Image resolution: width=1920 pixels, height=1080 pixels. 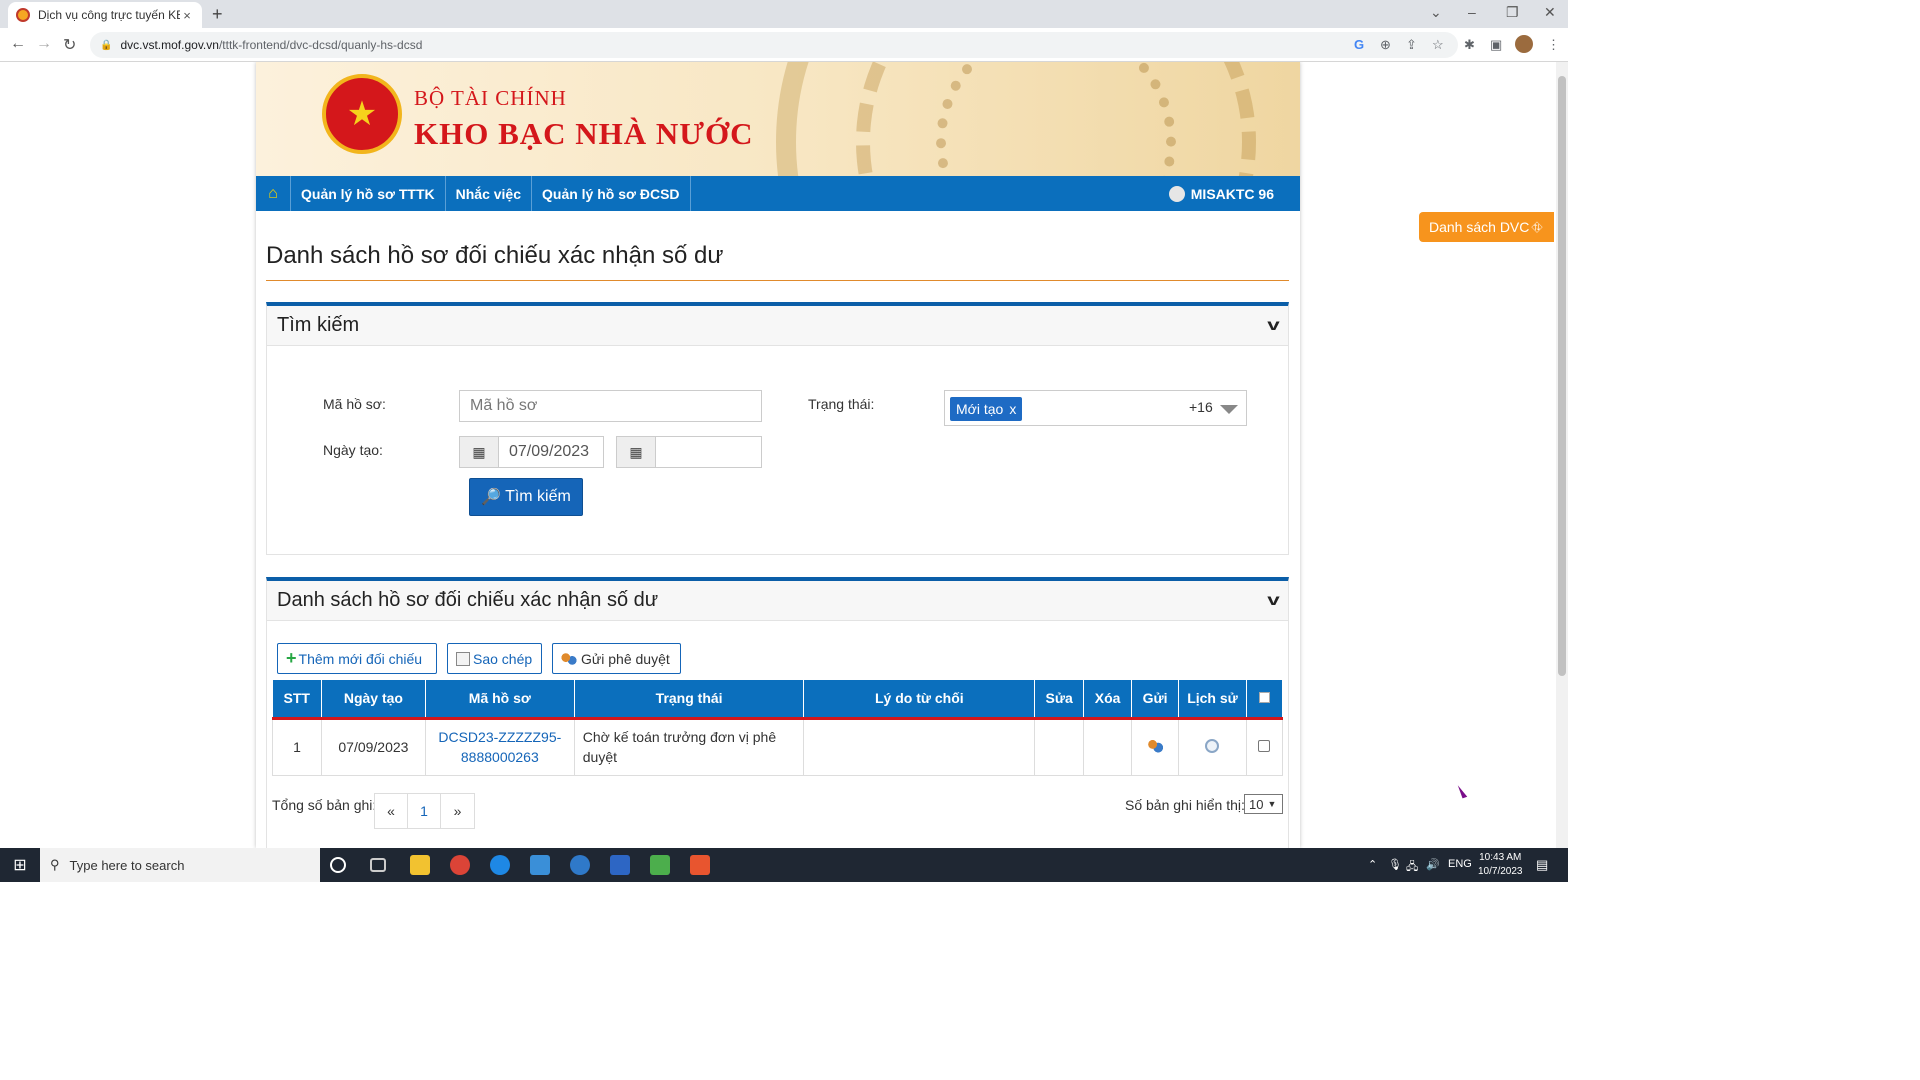 I want to click on tray-chevron-icon: ⌃, so click(x=1372, y=864).